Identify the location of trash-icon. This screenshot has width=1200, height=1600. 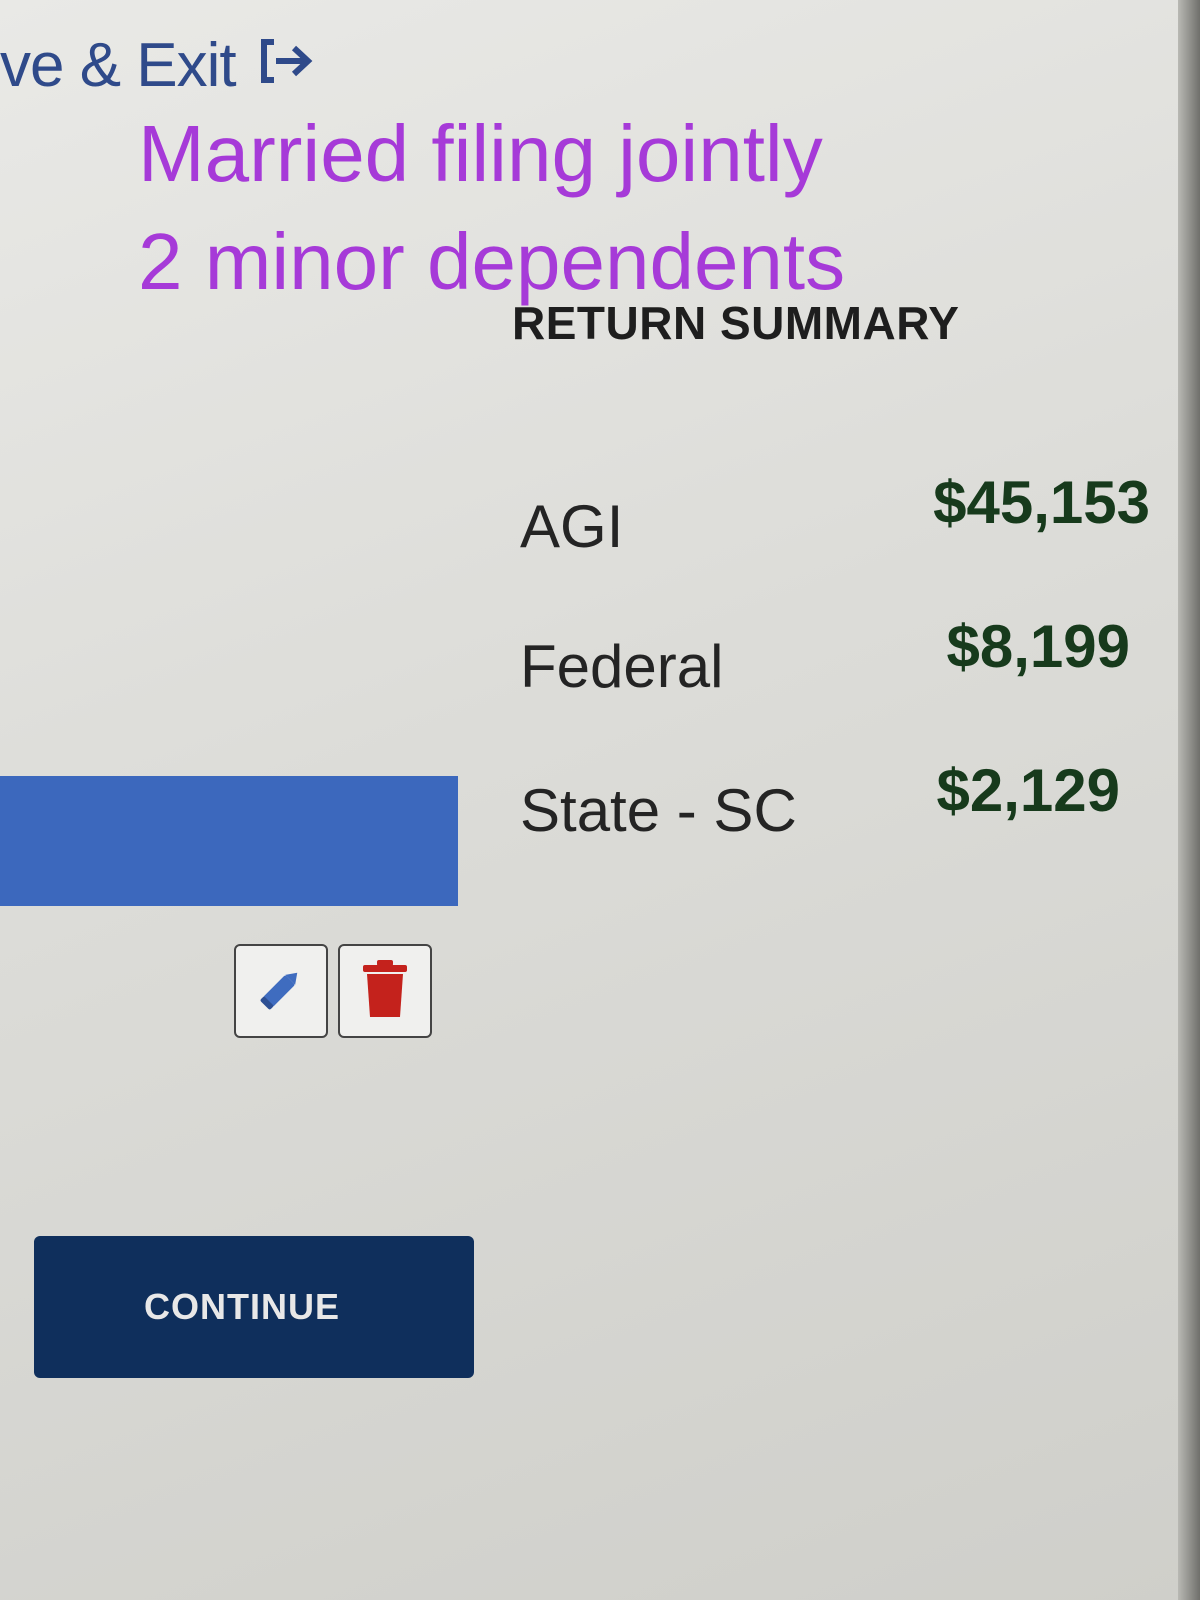
(385, 991).